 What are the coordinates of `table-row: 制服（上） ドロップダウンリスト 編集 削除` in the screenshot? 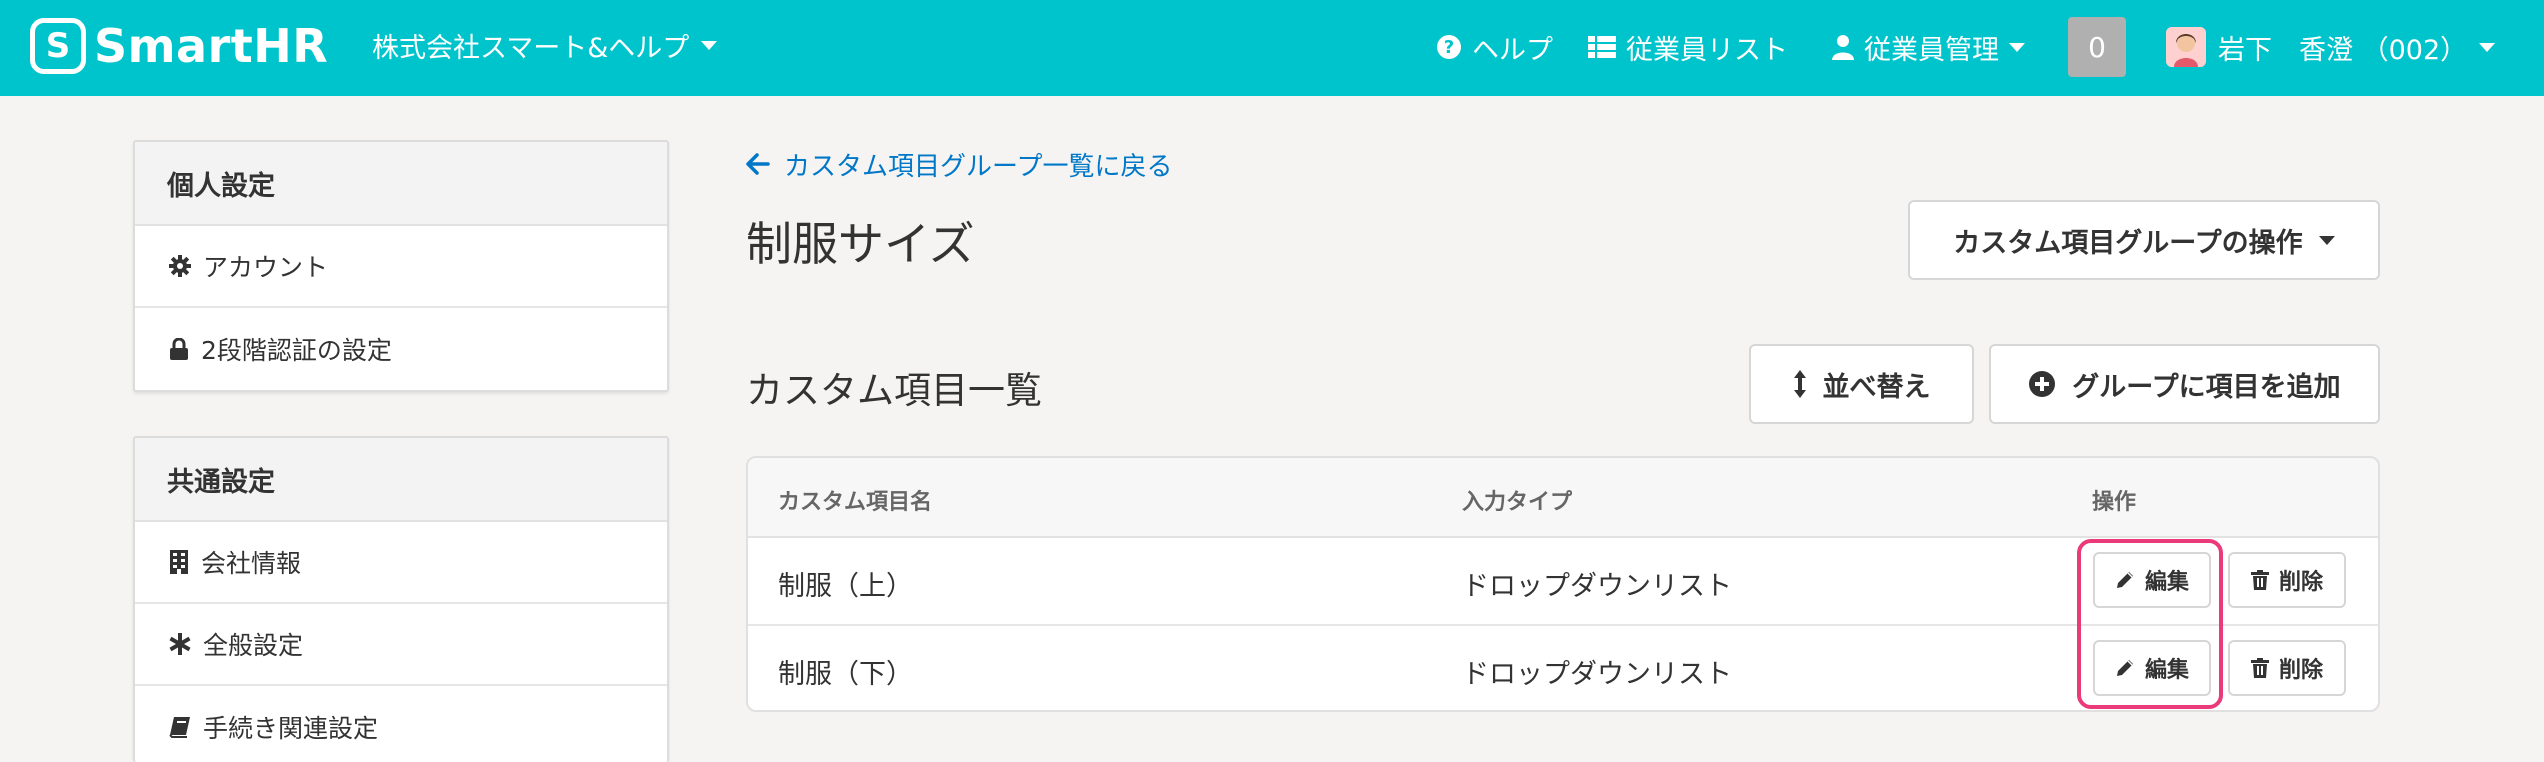 It's located at (1563, 582).